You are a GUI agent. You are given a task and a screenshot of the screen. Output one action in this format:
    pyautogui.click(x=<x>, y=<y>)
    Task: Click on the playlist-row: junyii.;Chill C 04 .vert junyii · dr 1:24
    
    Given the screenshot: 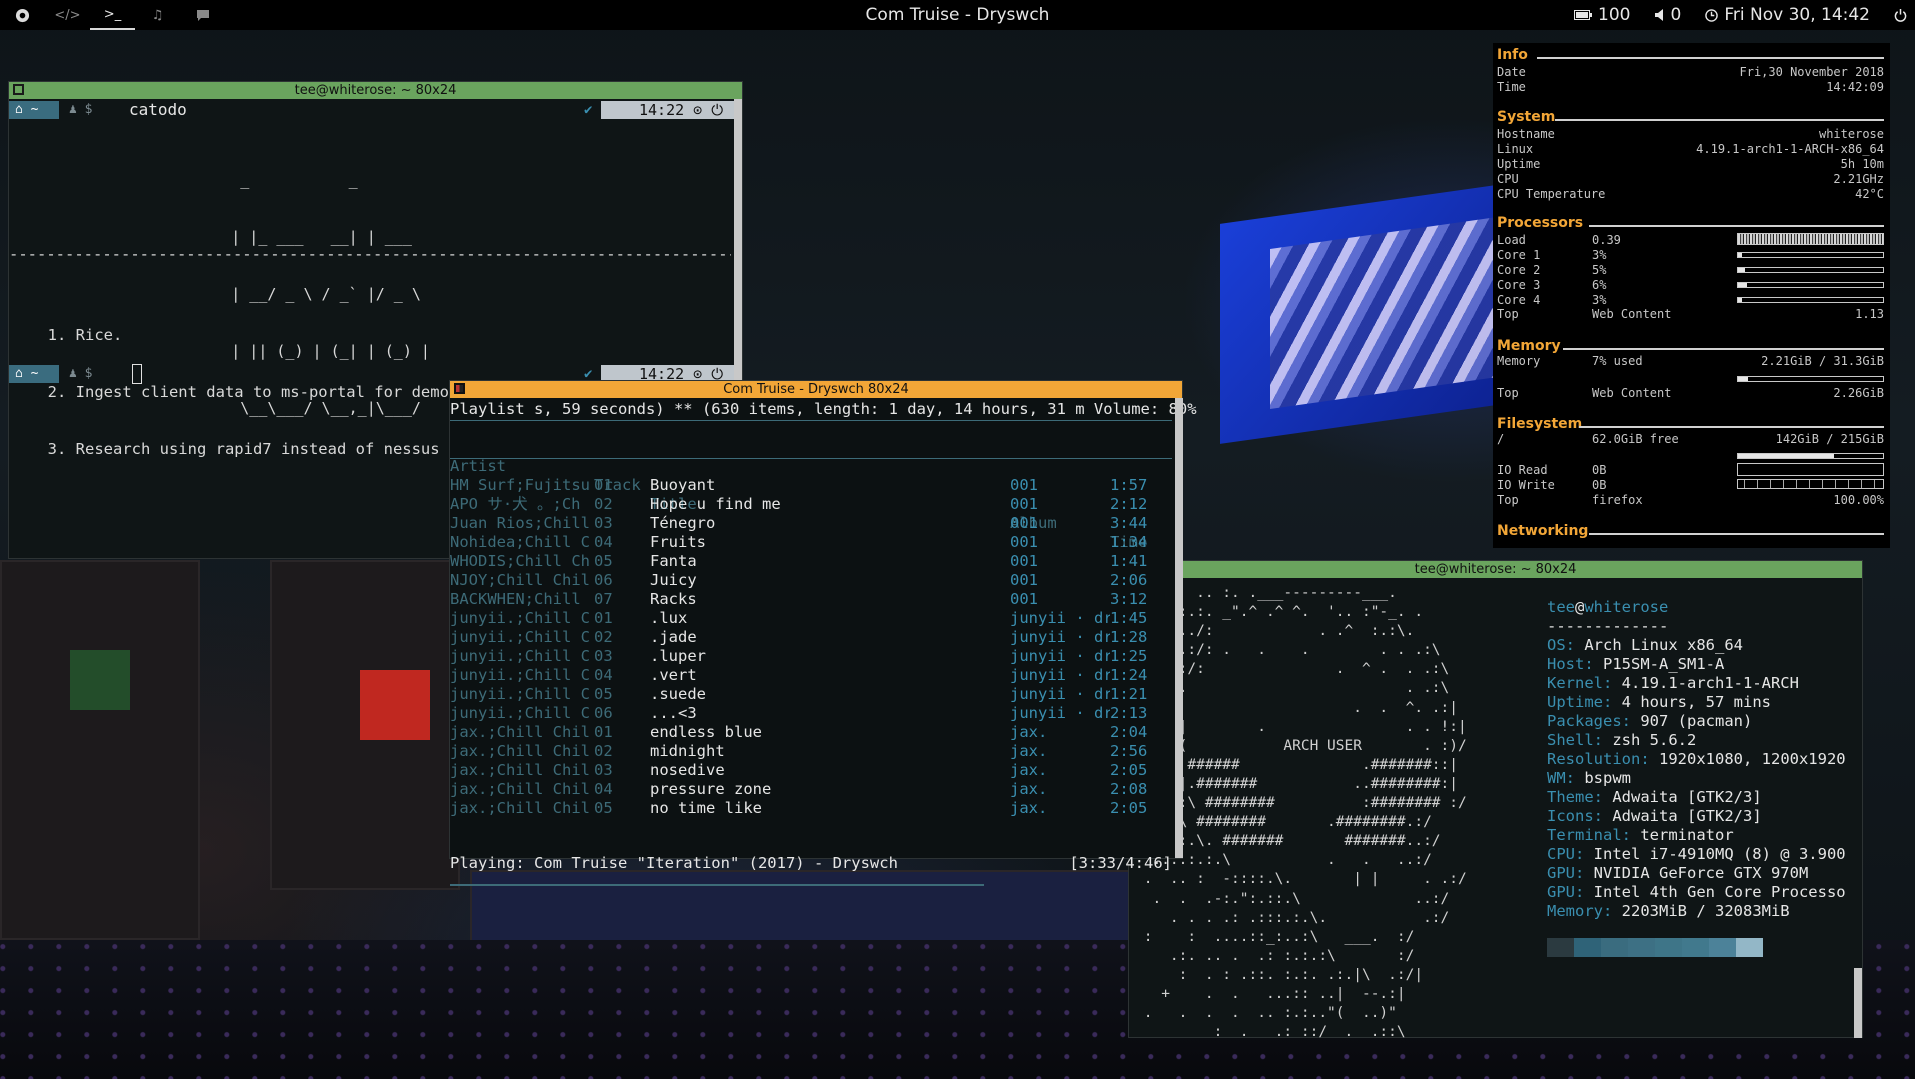 What is the action you would take?
    pyautogui.click(x=811, y=675)
    